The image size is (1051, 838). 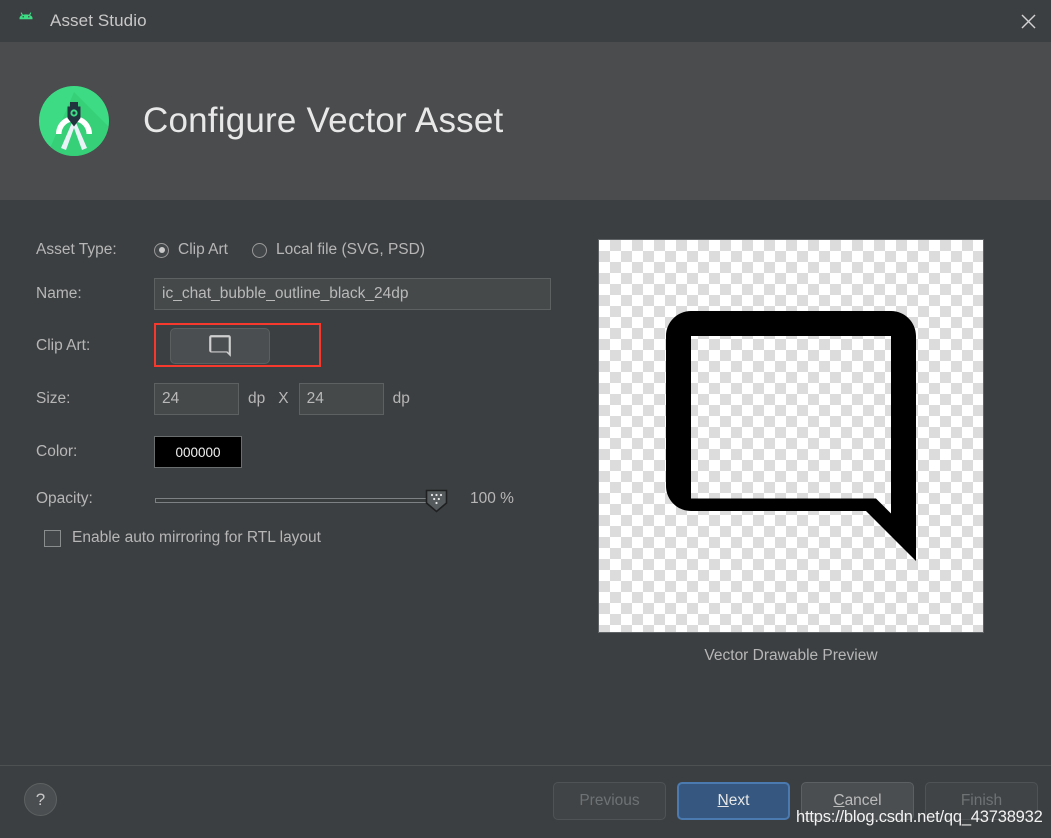 I want to click on rtl-mirroring-row: Enable auto mirroring for RTL layout, so click(x=296, y=538).